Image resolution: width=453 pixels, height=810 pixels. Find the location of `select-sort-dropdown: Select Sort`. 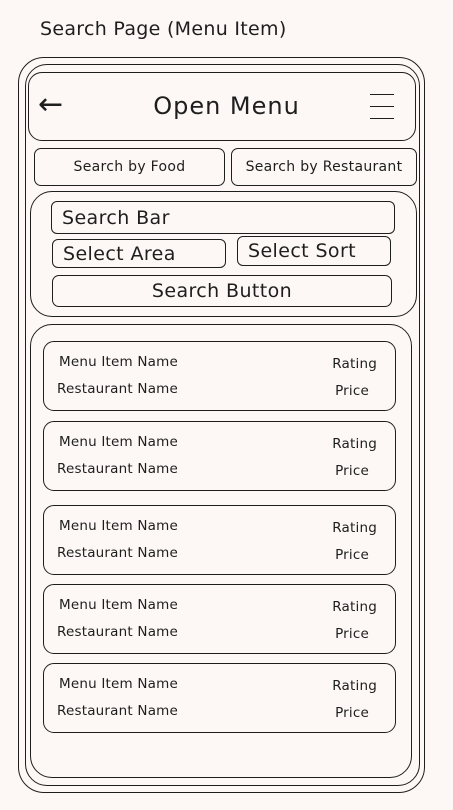

select-sort-dropdown: Select Sort is located at coordinates (314, 251).